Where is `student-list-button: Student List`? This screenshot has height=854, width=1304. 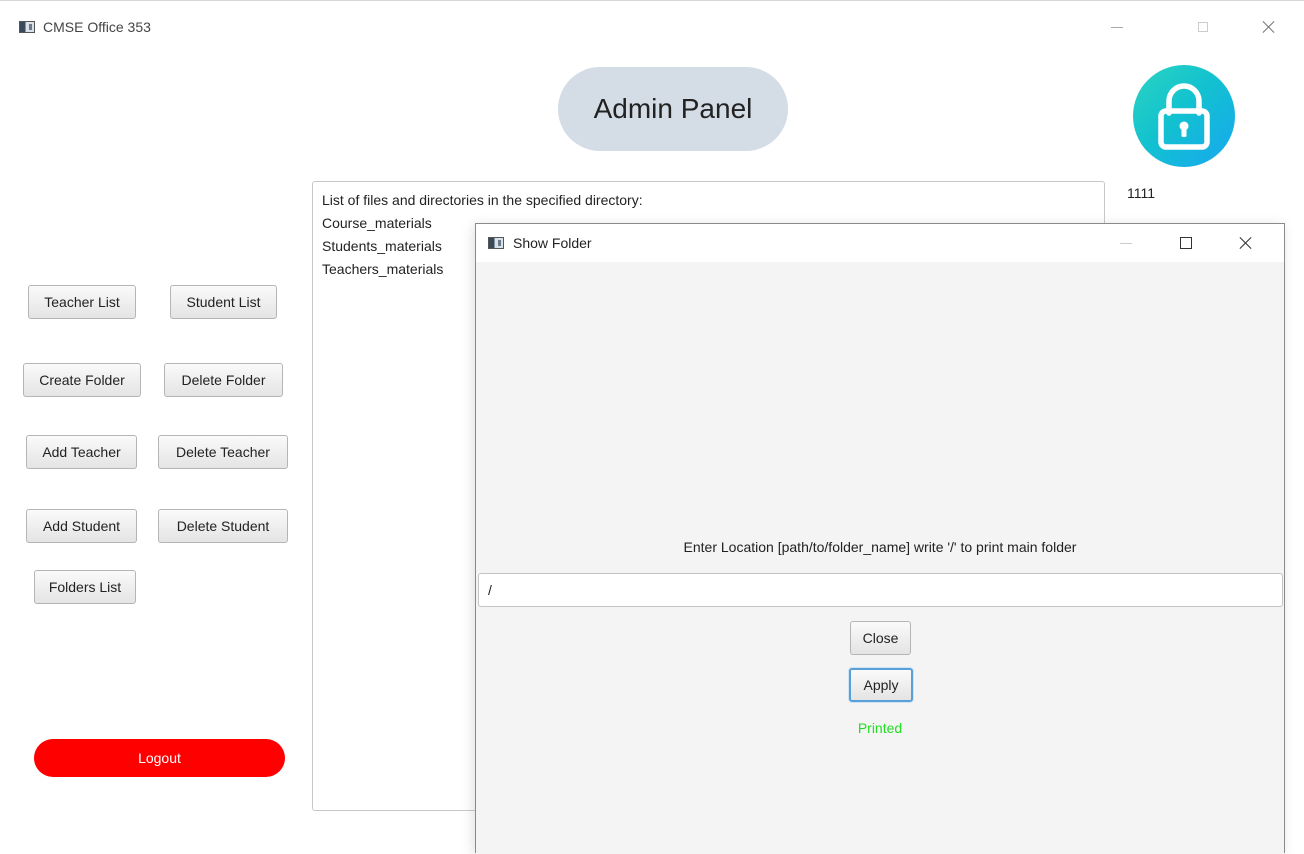
student-list-button: Student List is located at coordinates (223, 302).